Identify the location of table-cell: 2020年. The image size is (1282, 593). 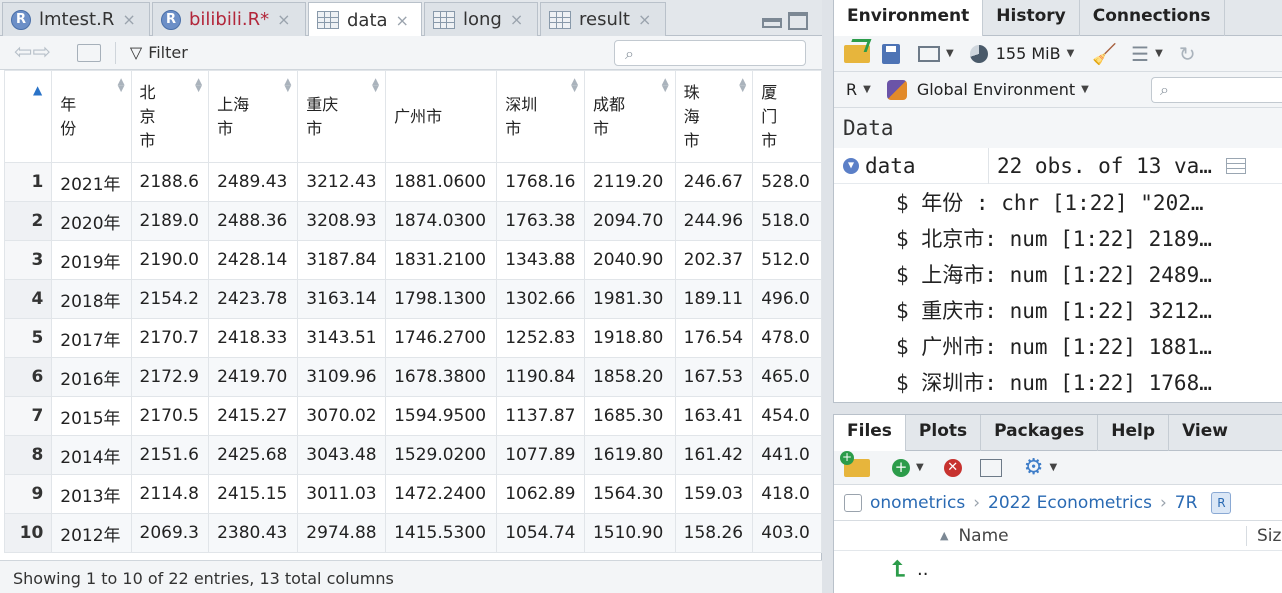
(91, 221).